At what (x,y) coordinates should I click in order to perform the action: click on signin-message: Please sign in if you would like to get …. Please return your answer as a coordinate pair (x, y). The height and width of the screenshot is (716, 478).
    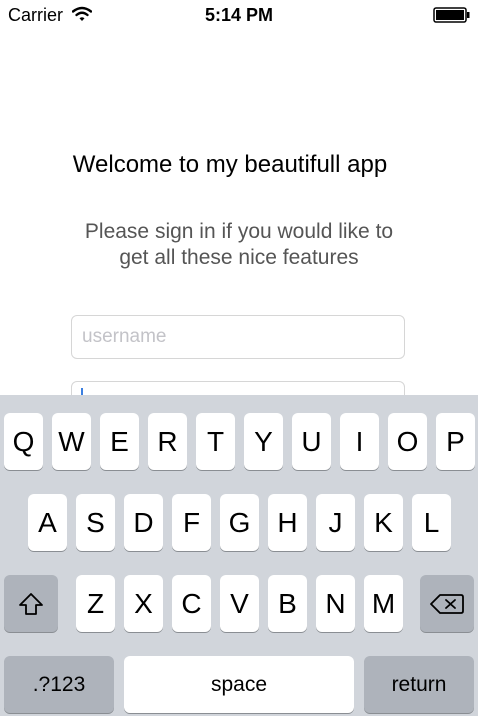
    Looking at the image, I should click on (239, 245).